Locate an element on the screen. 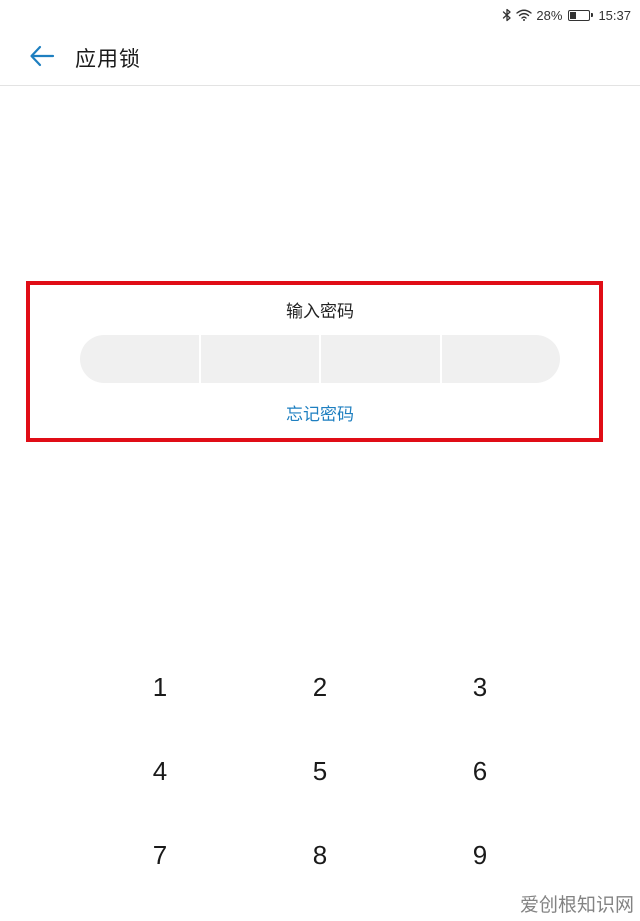 Image resolution: width=640 pixels, height=921 pixels. key-5: 5 is located at coordinates (320, 771).